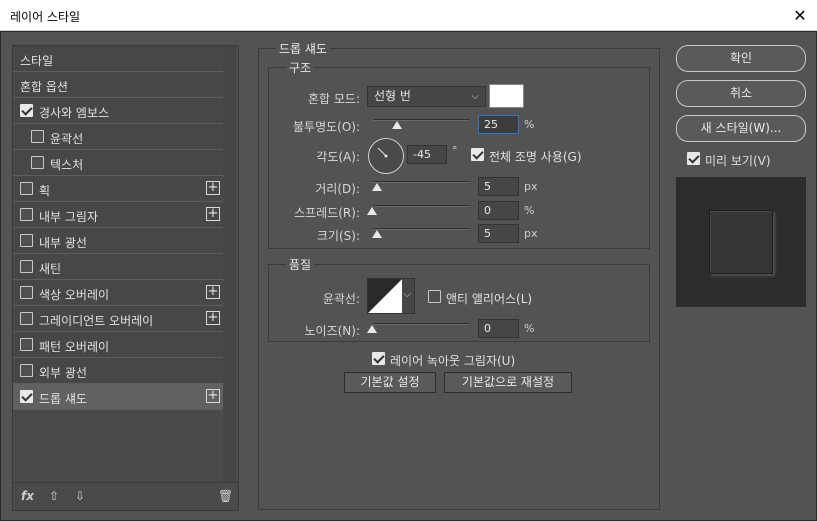 The height and width of the screenshot is (521, 817). I want to click on window-title: 레이어 스타일, so click(45, 17).